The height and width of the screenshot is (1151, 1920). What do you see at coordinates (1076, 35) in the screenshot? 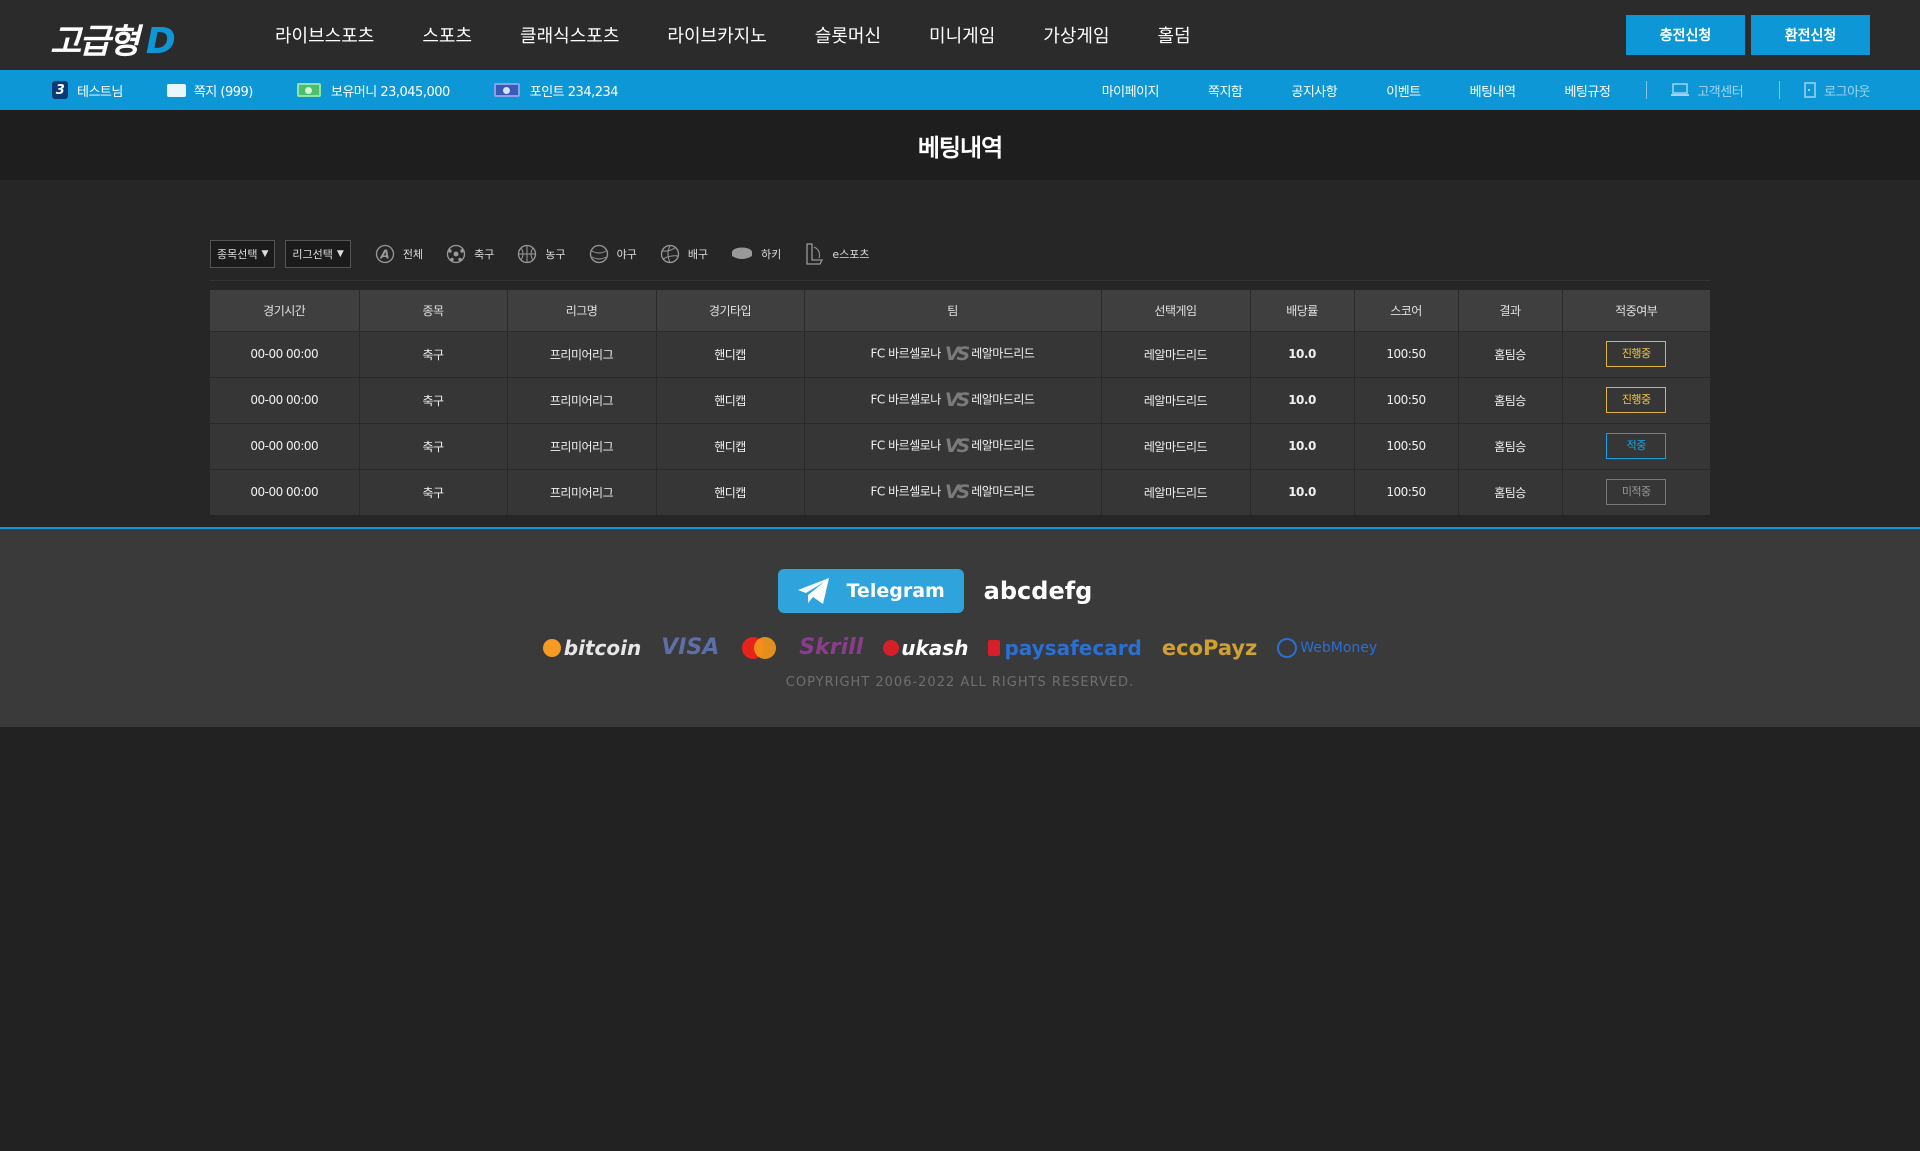
I see `nav-virtual-game: 가상게임` at bounding box center [1076, 35].